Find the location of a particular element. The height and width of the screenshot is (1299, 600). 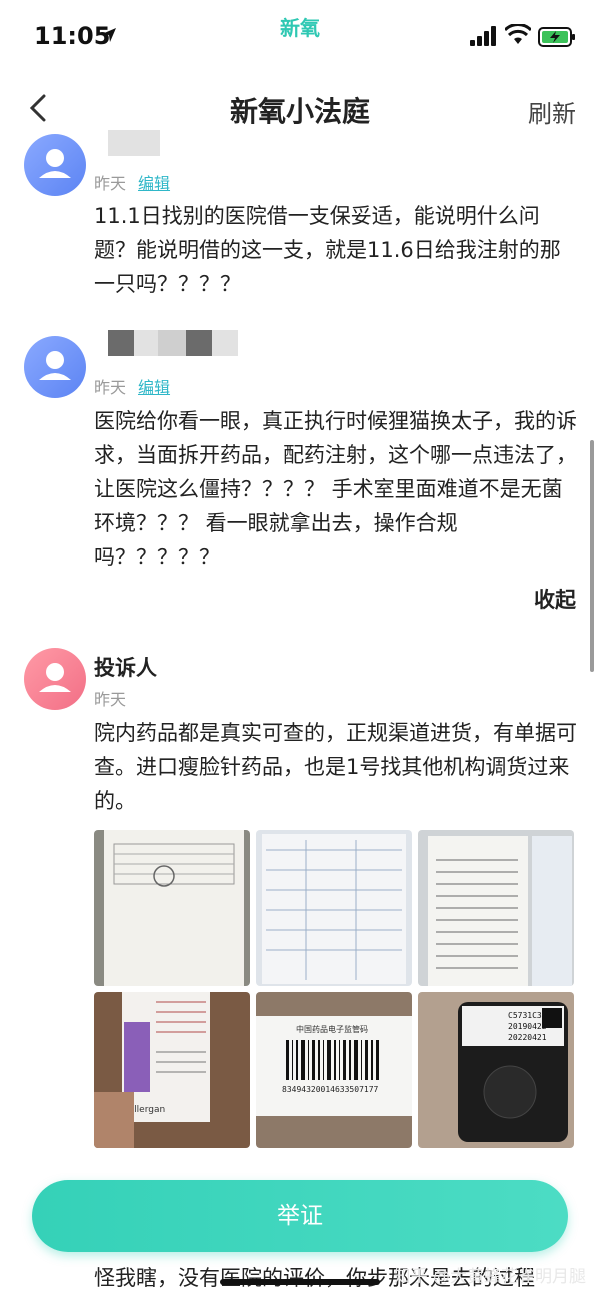

battery-charging-icon is located at coordinates (556, 37).